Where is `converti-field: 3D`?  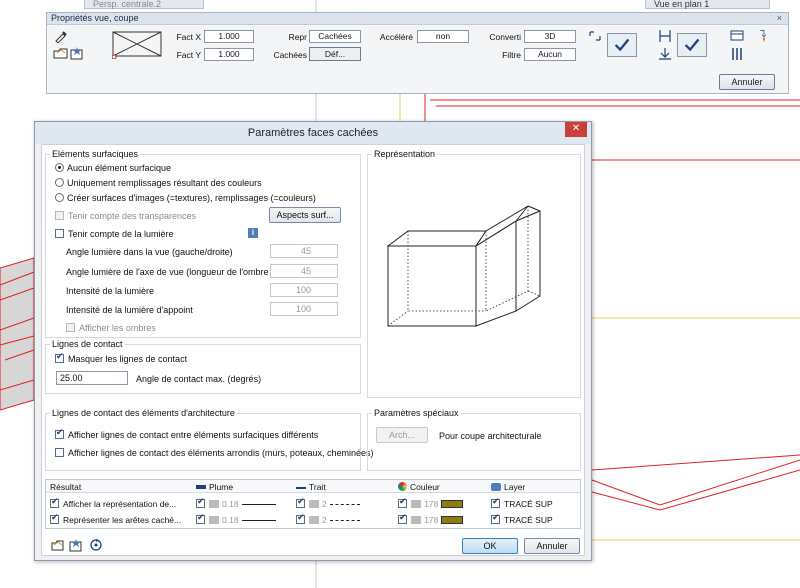 converti-field: 3D is located at coordinates (550, 36).